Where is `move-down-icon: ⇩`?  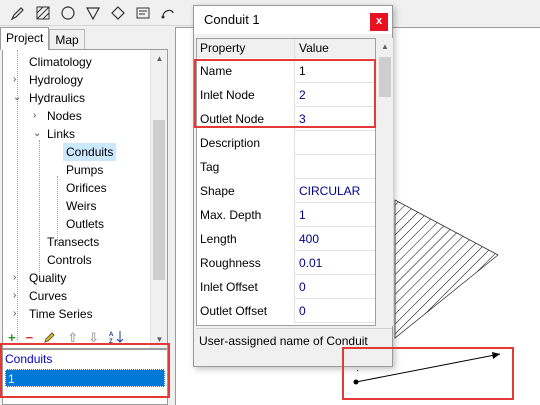 move-down-icon: ⇩ is located at coordinates (93, 338).